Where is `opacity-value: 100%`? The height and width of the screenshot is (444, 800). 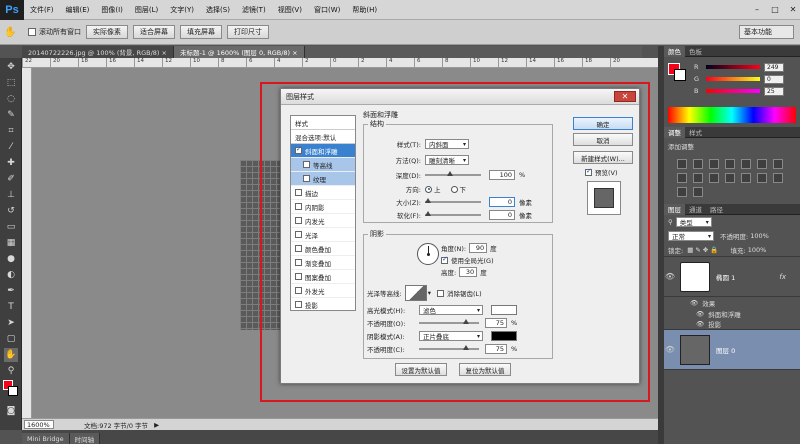 opacity-value: 100% is located at coordinates (759, 236).